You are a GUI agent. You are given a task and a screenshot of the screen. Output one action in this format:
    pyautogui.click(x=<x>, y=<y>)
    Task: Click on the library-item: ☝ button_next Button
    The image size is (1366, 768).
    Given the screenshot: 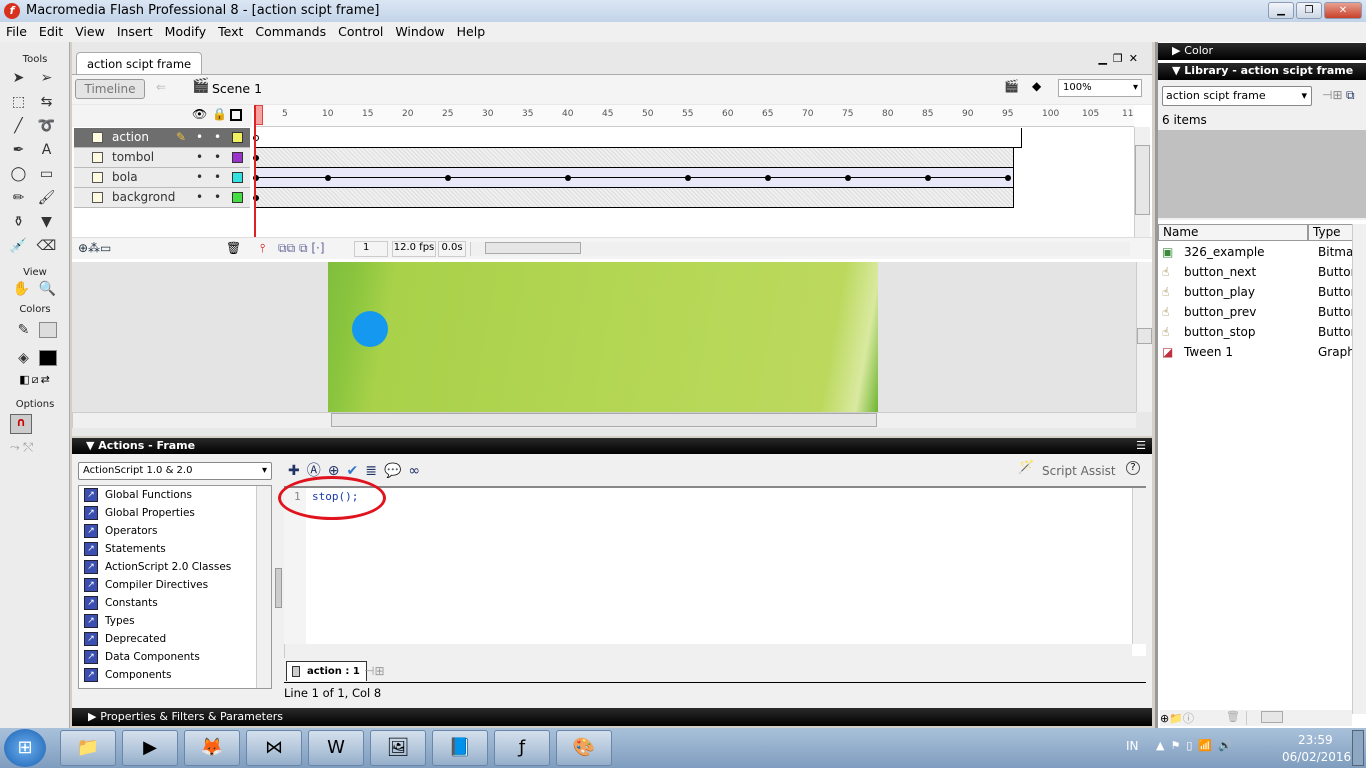 What is the action you would take?
    pyautogui.click(x=1256, y=272)
    